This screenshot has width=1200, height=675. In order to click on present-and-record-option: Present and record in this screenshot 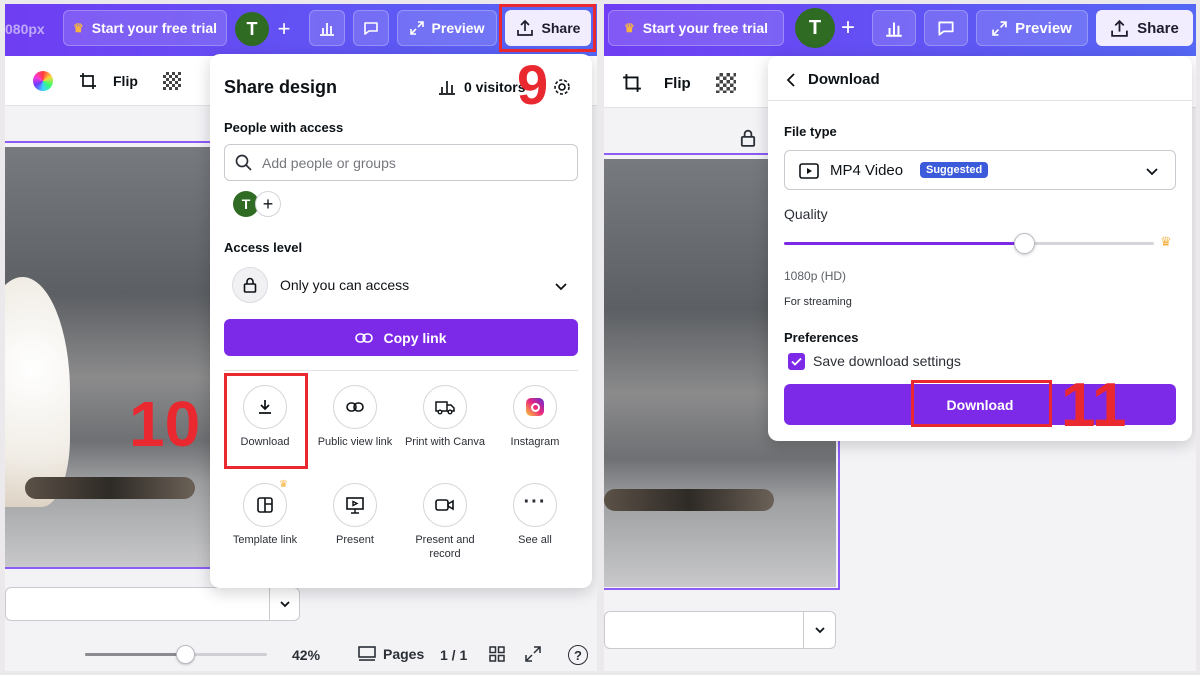, I will do `click(445, 522)`.